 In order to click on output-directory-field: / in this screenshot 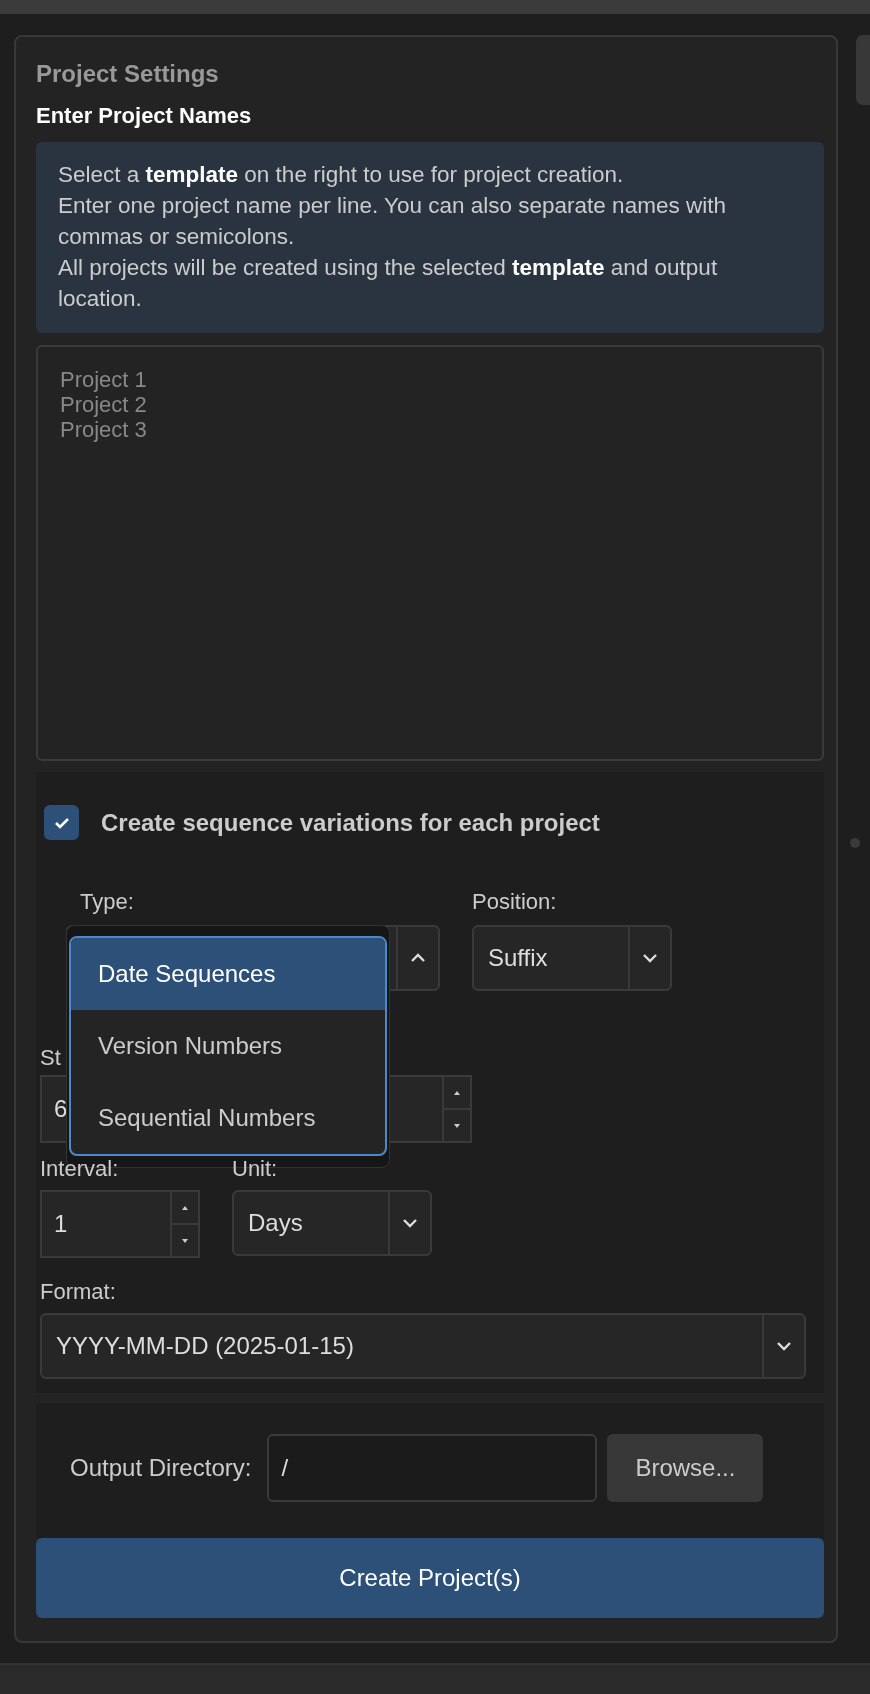, I will do `click(432, 1467)`.